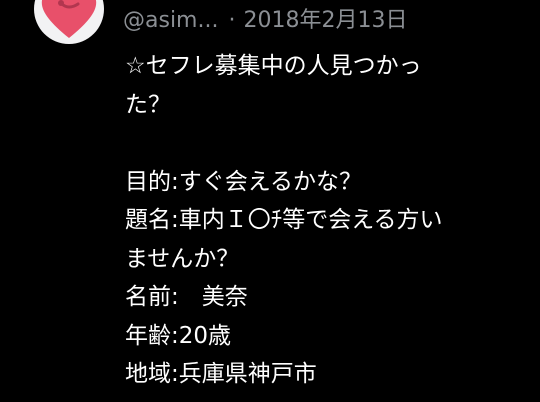 This screenshot has height=402, width=540. Describe the element at coordinates (186, 297) in the screenshot. I see `tweet-line: 名前: 美奈` at that location.